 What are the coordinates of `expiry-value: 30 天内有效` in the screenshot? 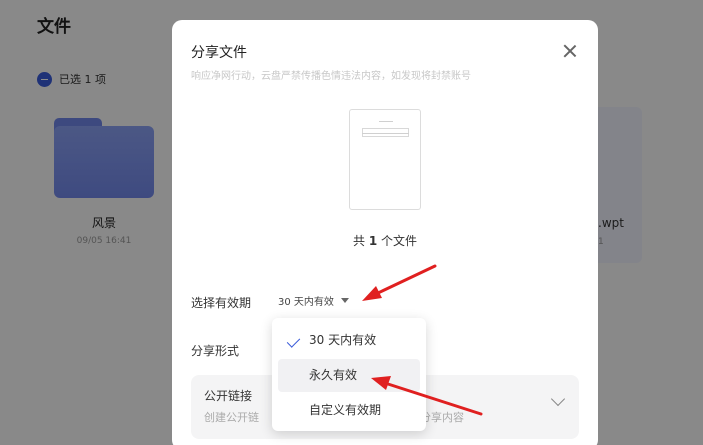 It's located at (306, 302).